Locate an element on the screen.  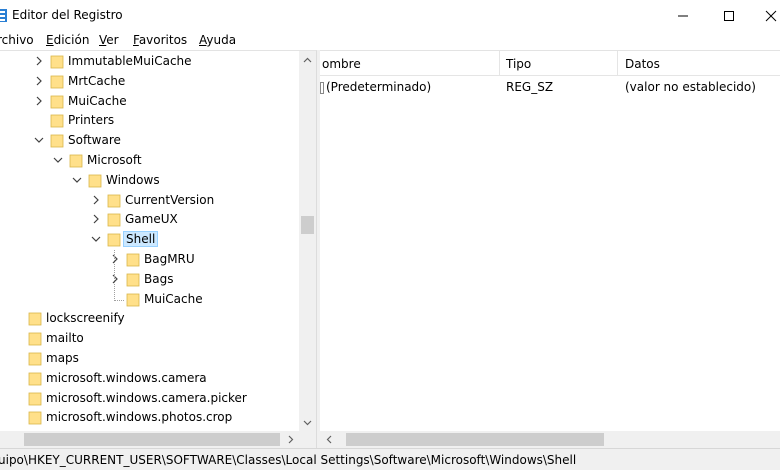
tree-item-label: microsoft.windows.camera.picker is located at coordinates (146, 397).